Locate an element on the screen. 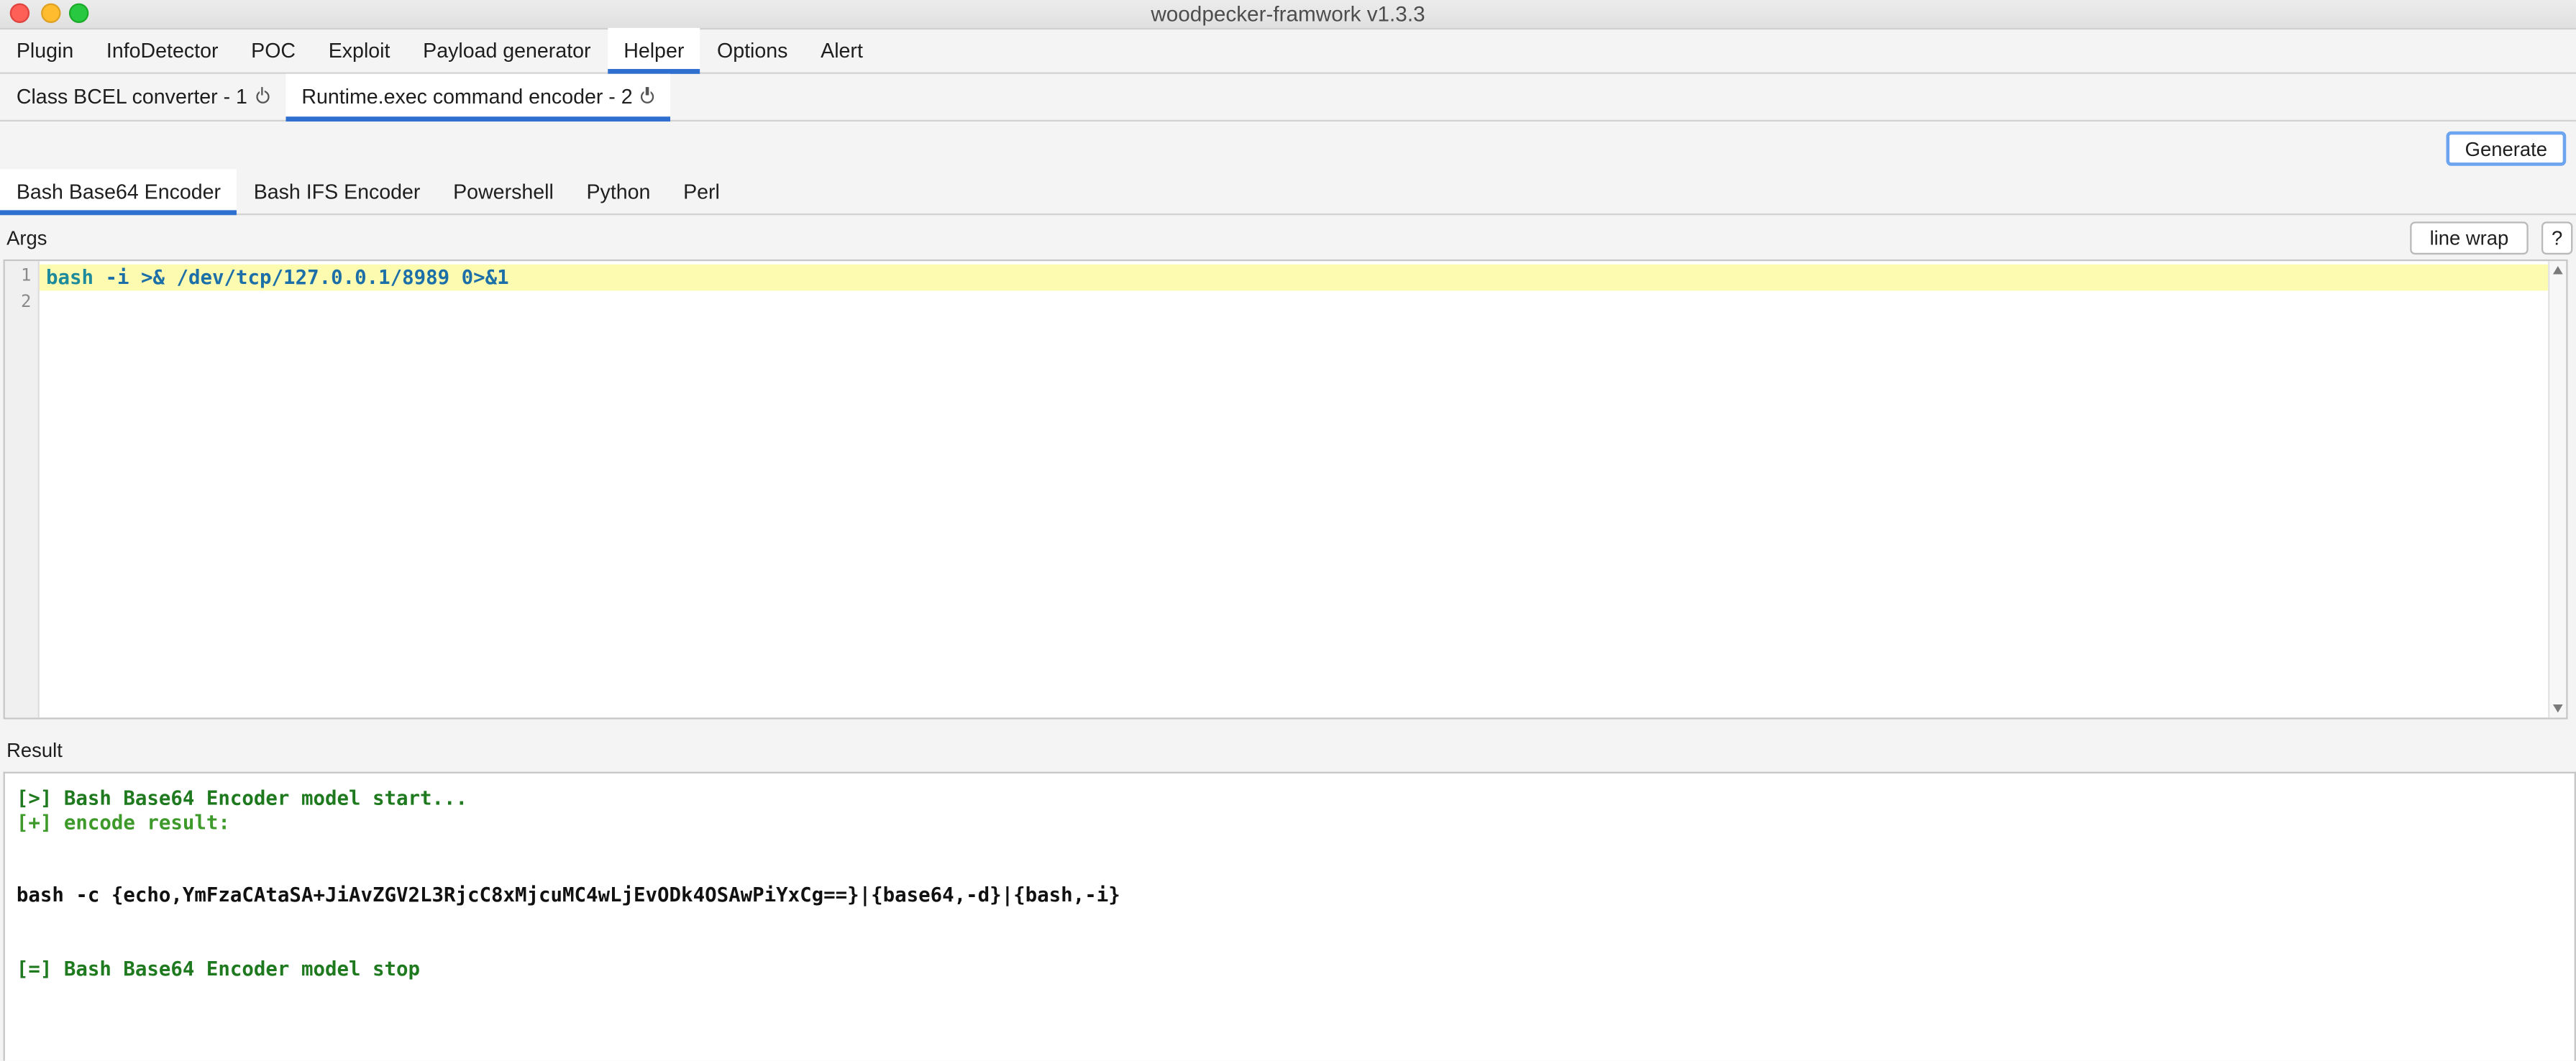  tab-runtime-exec-encoder: Runtime.exec command encoder - 2 is located at coordinates (478, 97).